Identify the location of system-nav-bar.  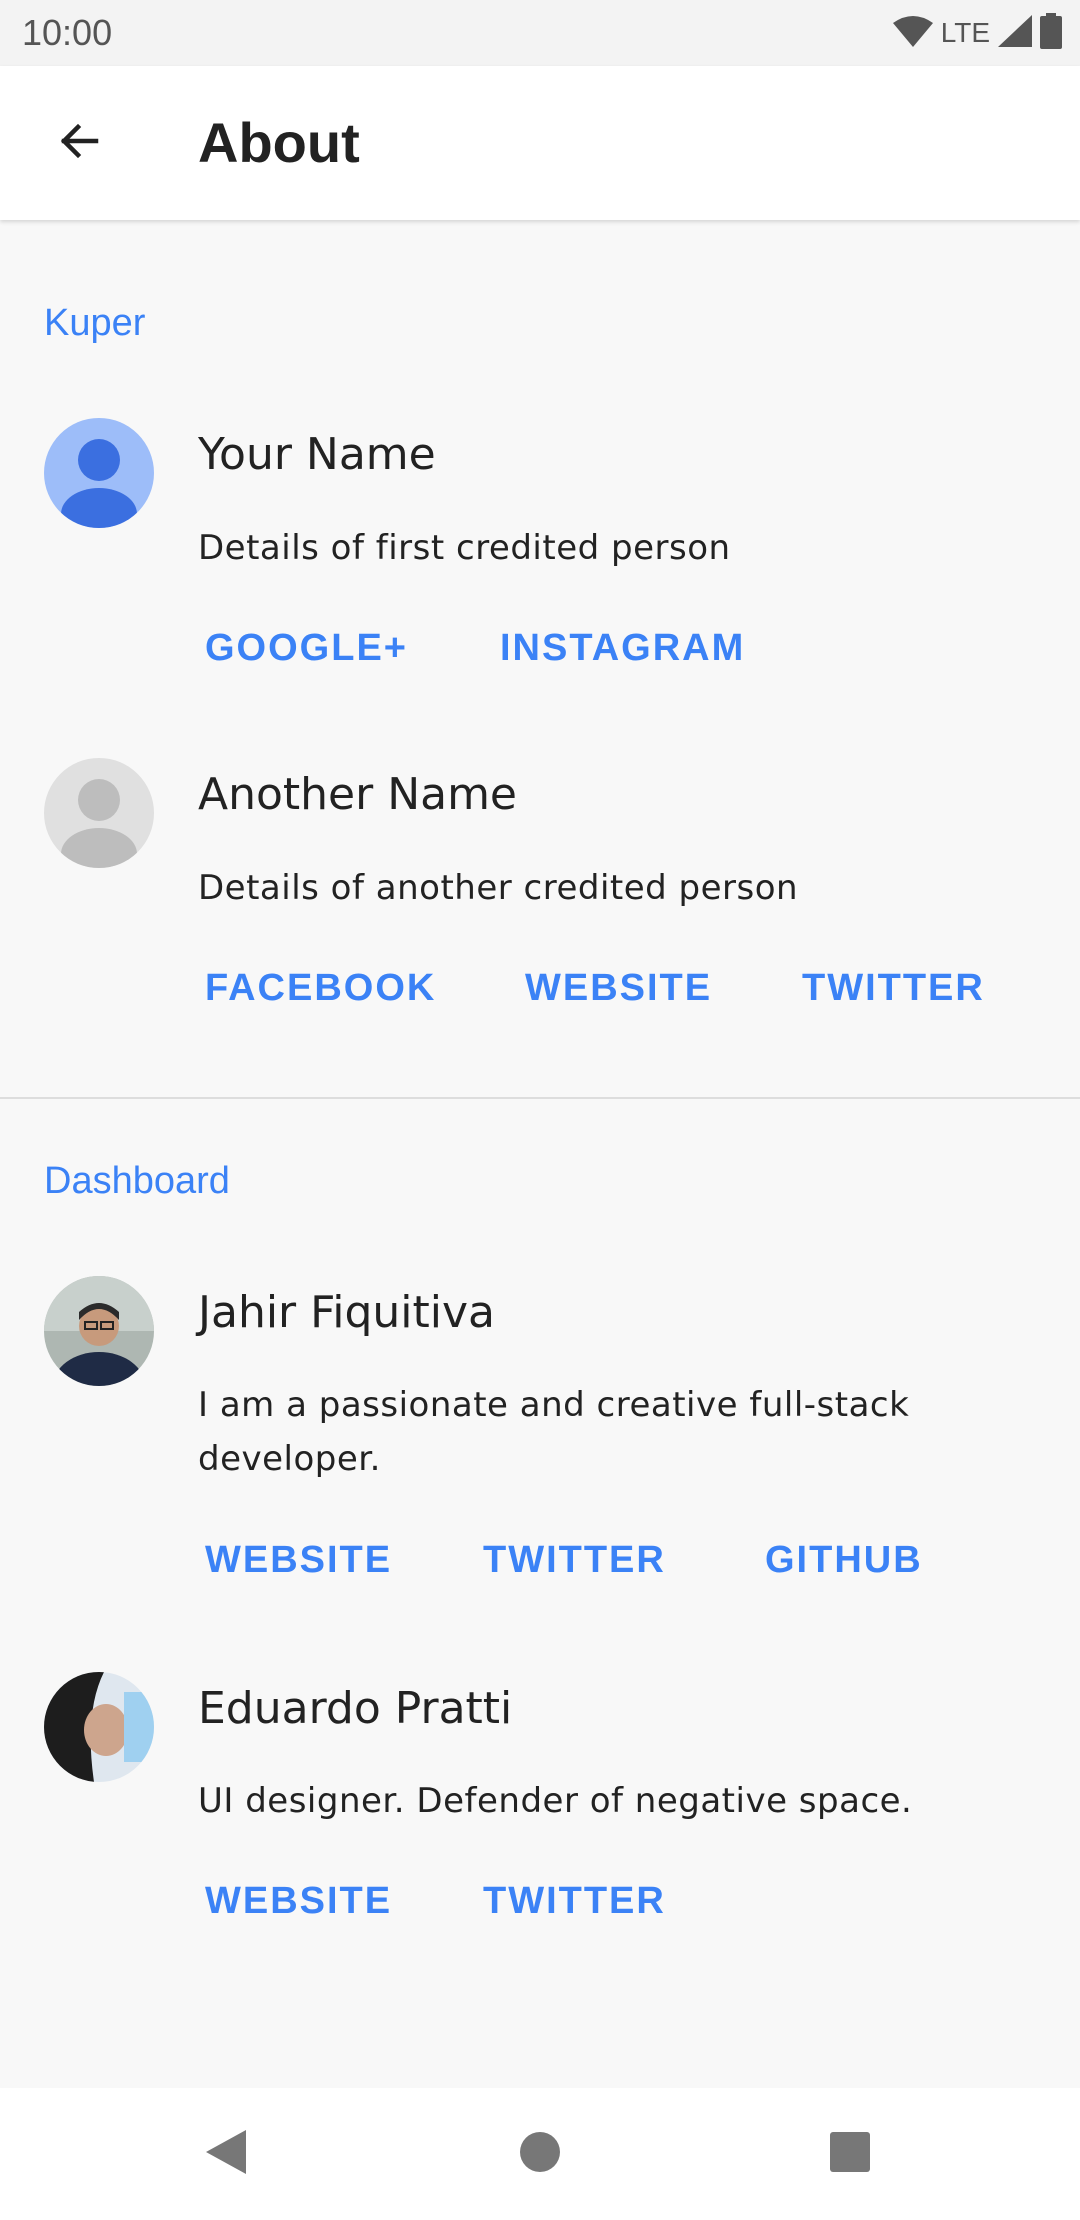
(540, 2154).